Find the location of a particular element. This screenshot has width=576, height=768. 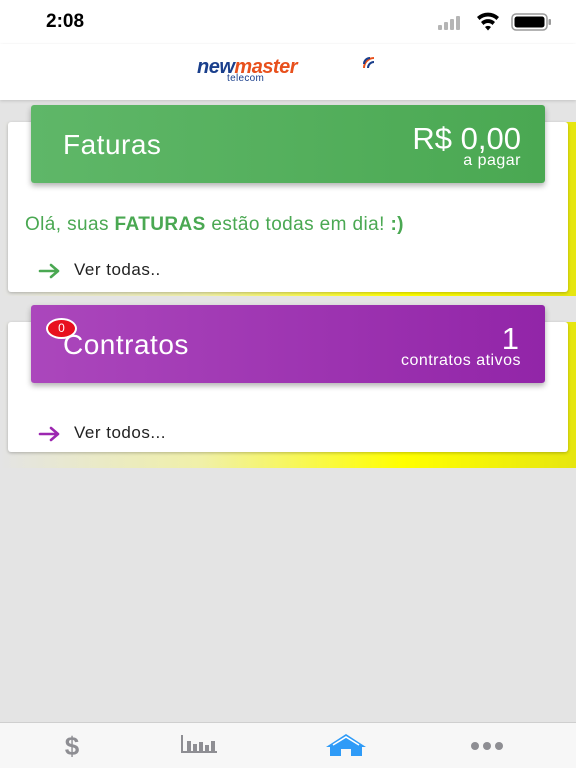

dollar-icon: $ is located at coordinates (72, 746).